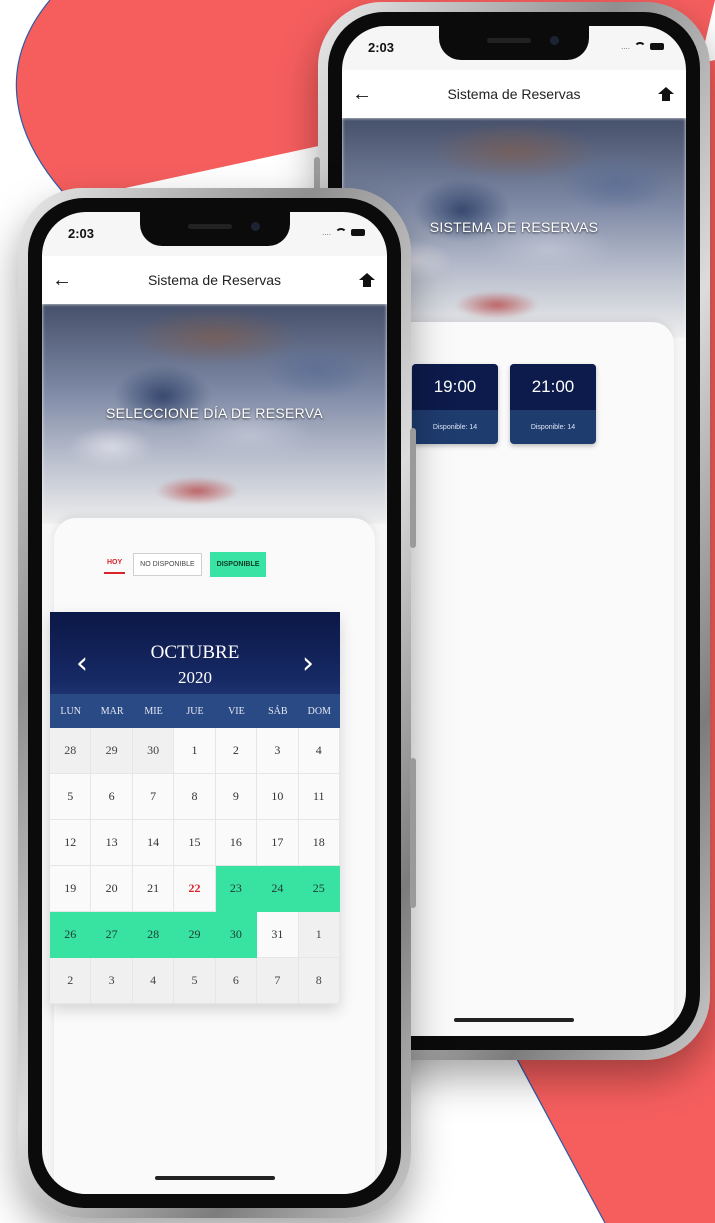 The height and width of the screenshot is (1223, 715). What do you see at coordinates (71, 935) in the screenshot?
I see `calendar-day-available: 26` at bounding box center [71, 935].